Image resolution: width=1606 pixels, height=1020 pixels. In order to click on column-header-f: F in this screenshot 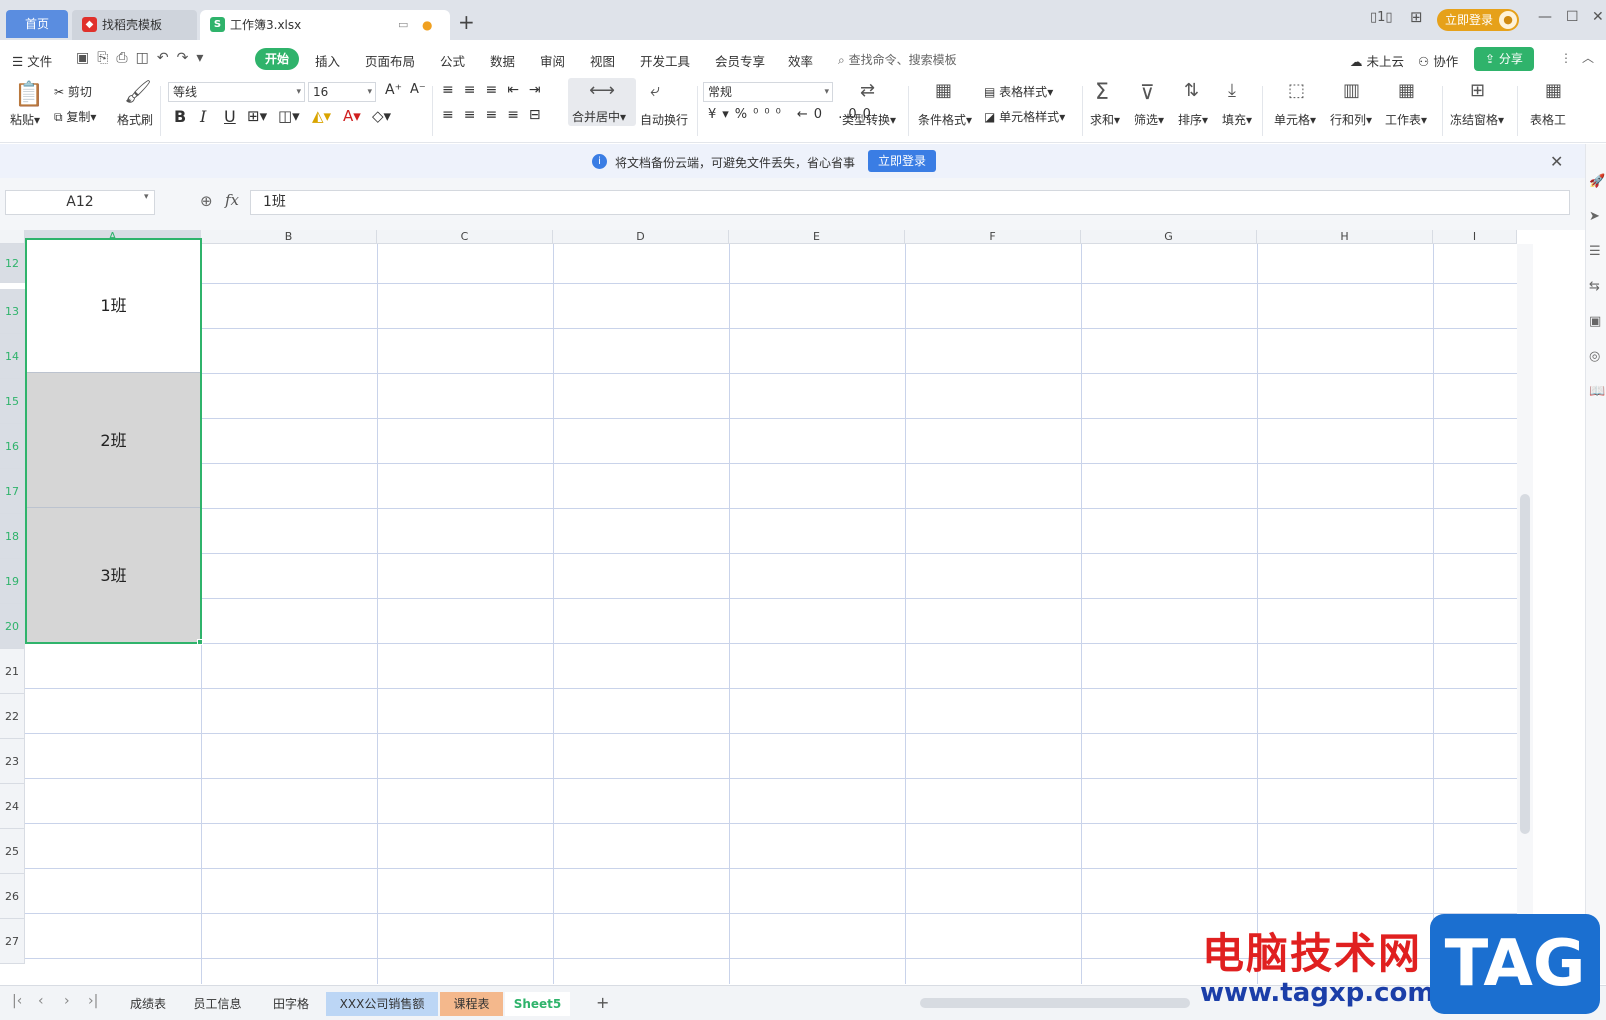, I will do `click(993, 237)`.